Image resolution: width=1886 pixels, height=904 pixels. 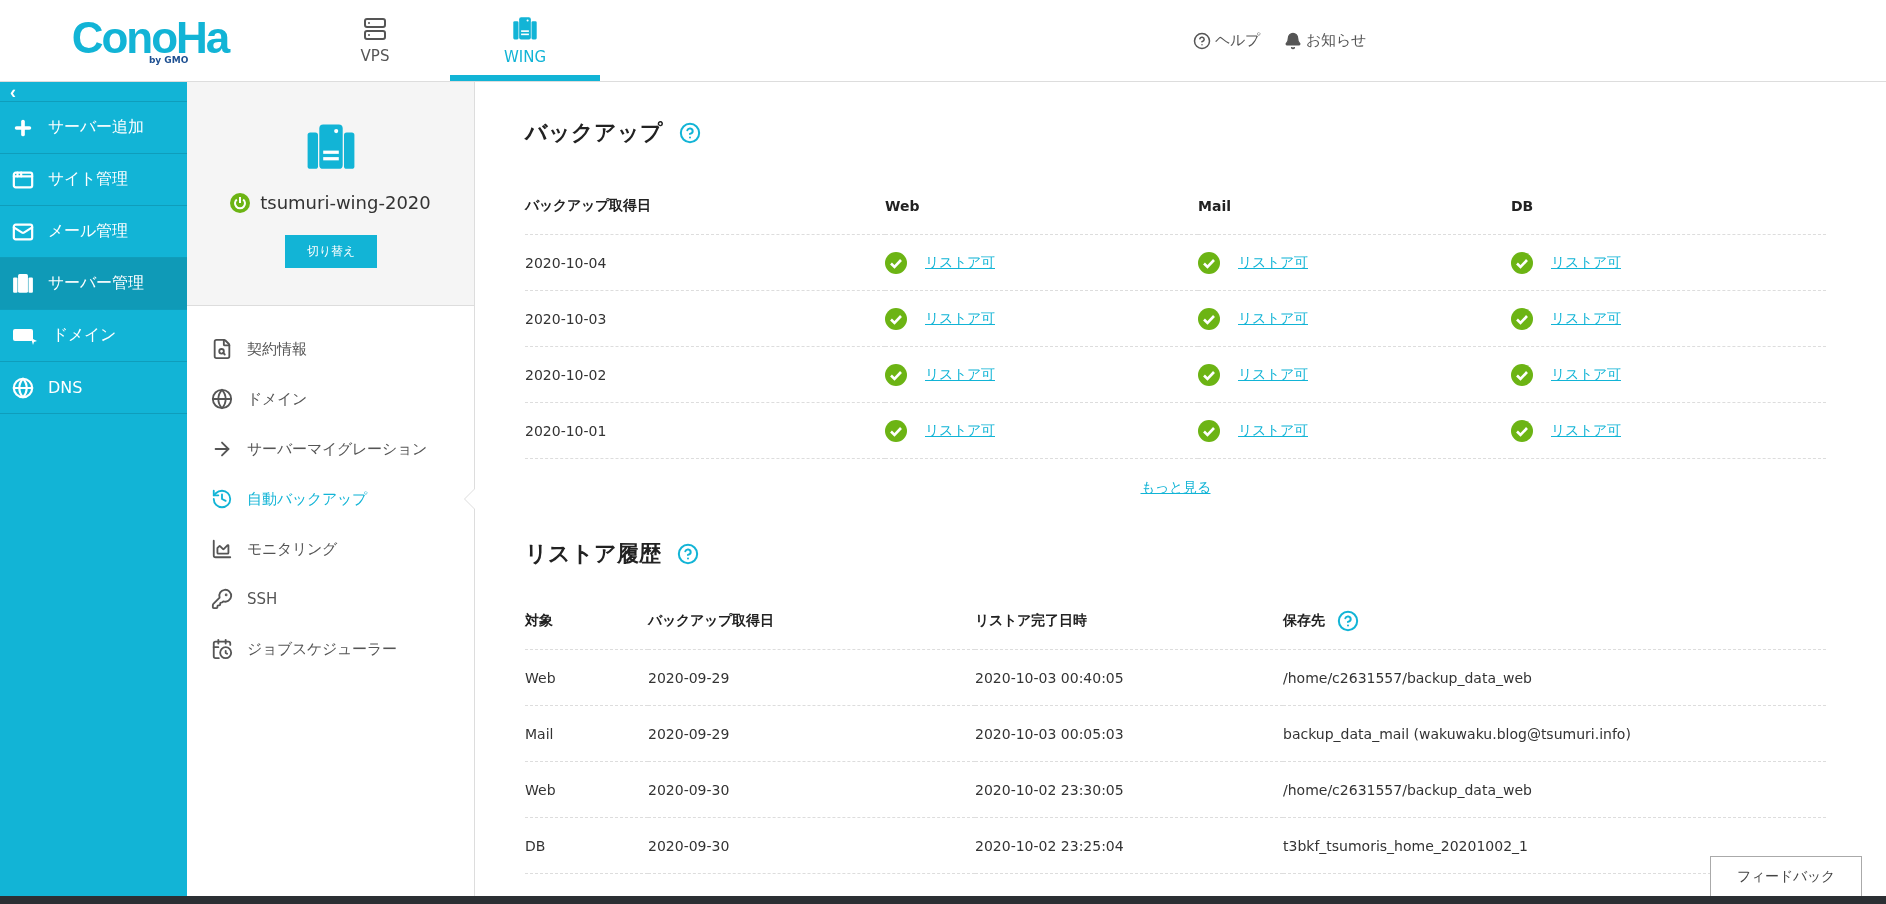 I want to click on column-header: 対象, so click(x=539, y=621).